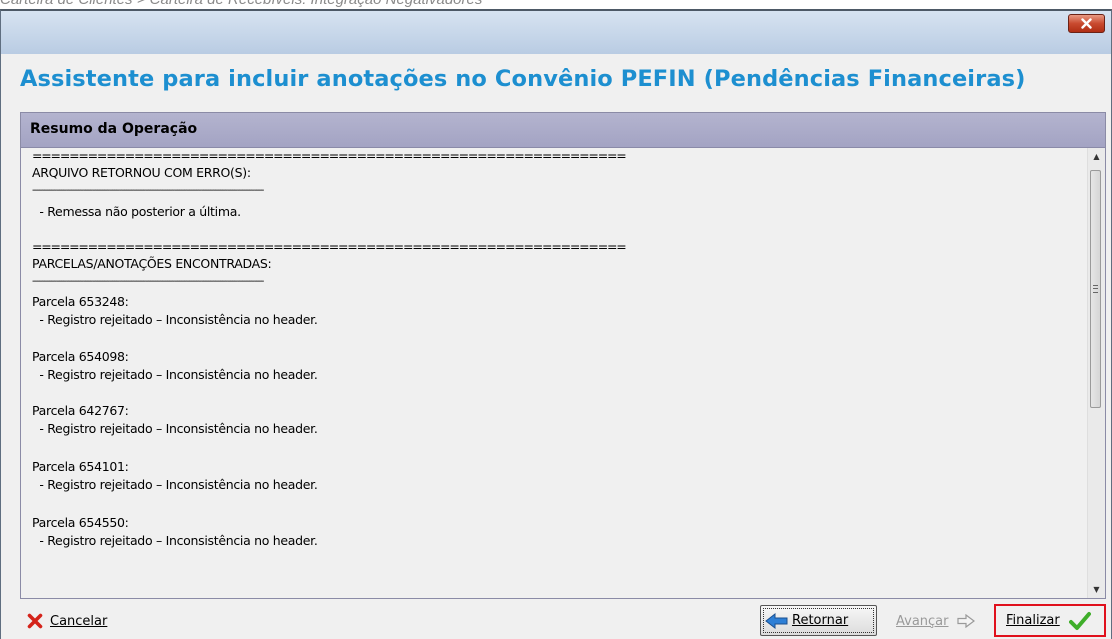  What do you see at coordinates (922, 621) in the screenshot?
I see `avancar-label: Avançar` at bounding box center [922, 621].